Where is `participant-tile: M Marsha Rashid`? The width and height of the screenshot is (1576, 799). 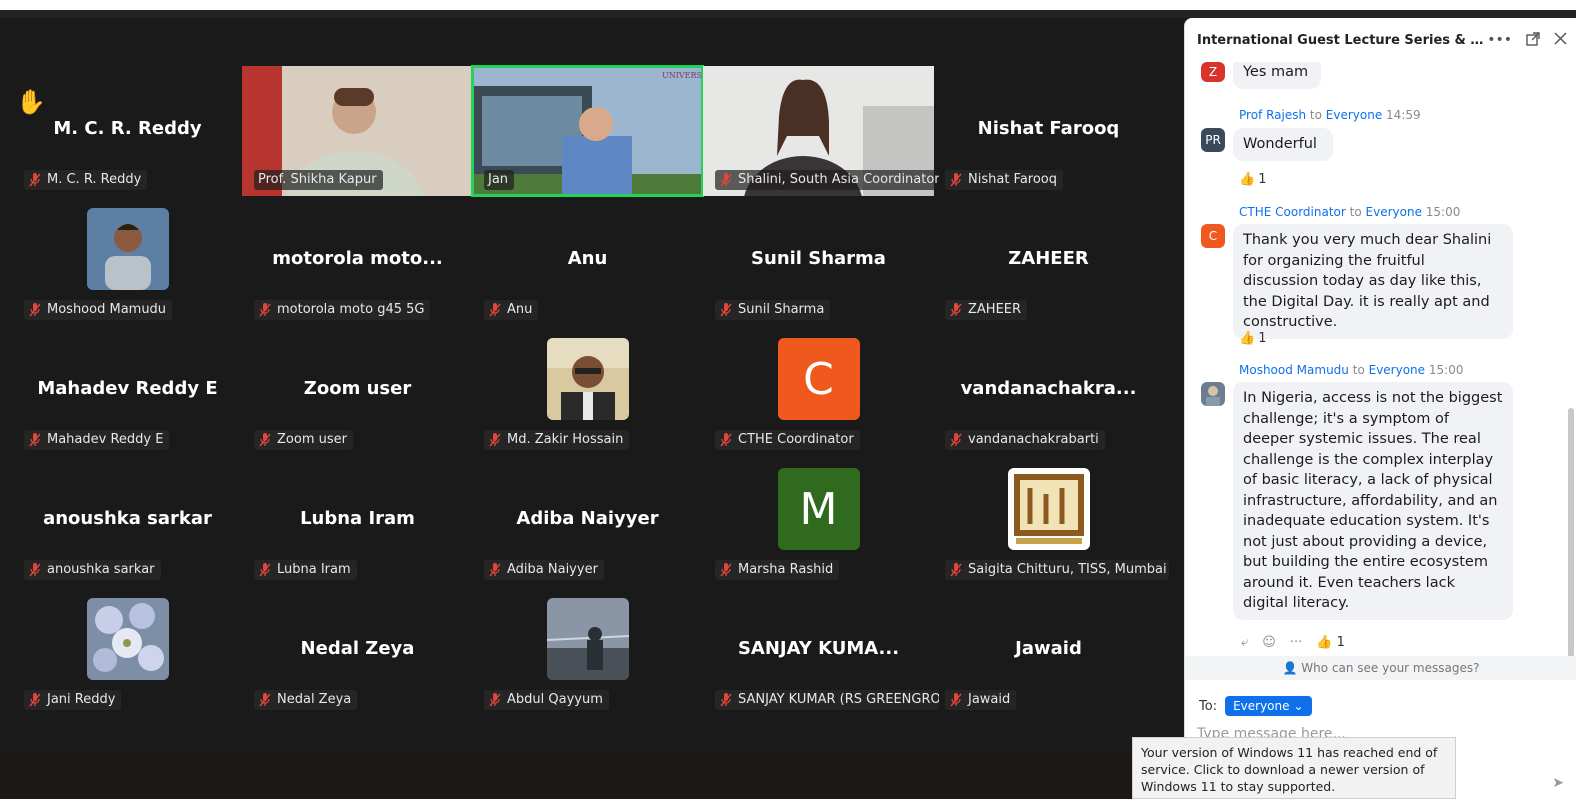
participant-tile: M Marsha Rashid is located at coordinates (818, 521).